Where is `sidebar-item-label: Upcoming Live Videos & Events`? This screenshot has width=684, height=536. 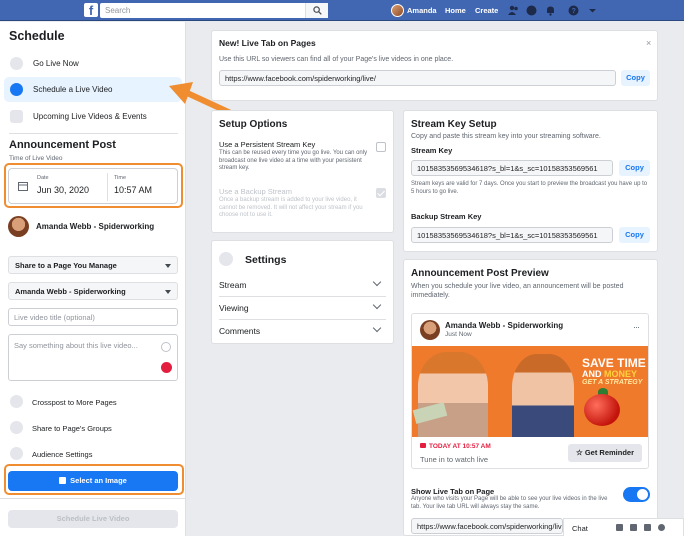
sidebar-item-label: Upcoming Live Videos & Events is located at coordinates (90, 116).